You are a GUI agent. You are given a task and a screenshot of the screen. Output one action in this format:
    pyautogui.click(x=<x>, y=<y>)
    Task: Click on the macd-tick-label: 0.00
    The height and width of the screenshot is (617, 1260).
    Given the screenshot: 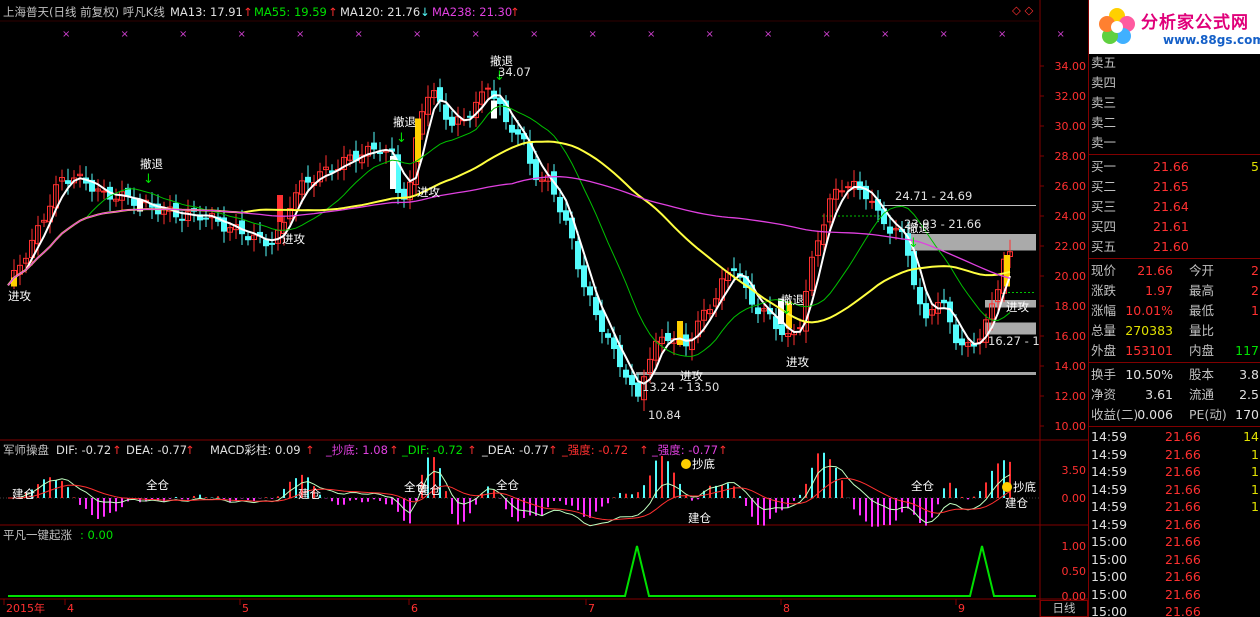 What is the action you would take?
    pyautogui.click(x=1074, y=498)
    